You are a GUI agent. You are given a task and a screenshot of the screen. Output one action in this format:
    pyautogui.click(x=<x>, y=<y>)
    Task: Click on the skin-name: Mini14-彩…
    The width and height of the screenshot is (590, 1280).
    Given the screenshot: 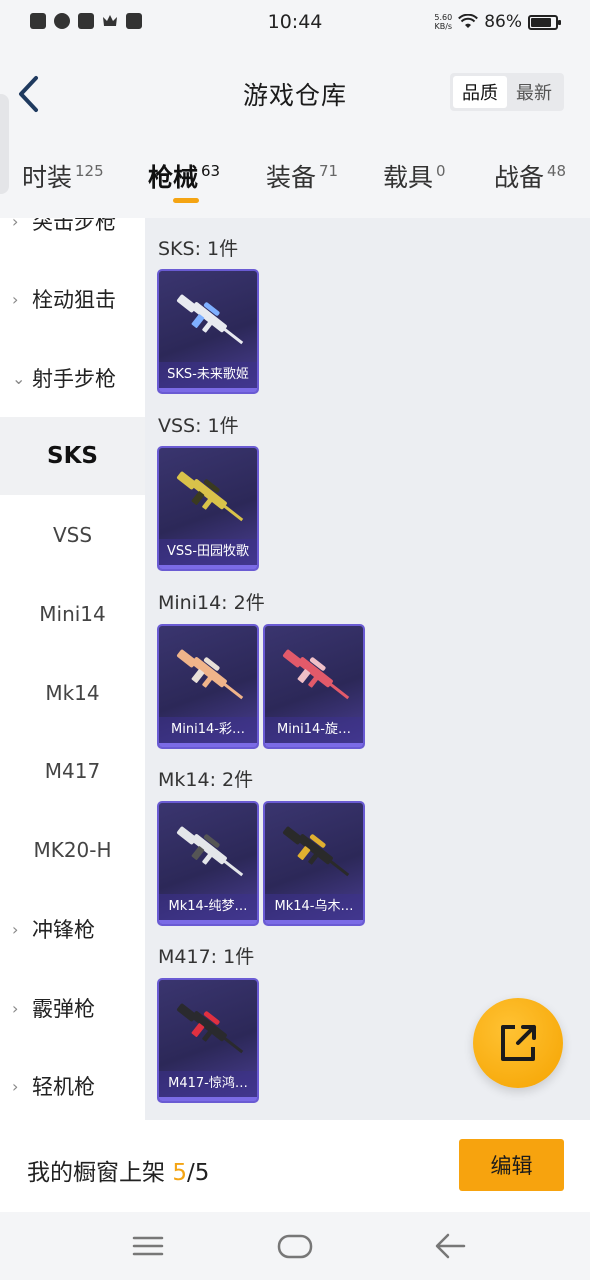 What is the action you would take?
    pyautogui.click(x=208, y=730)
    